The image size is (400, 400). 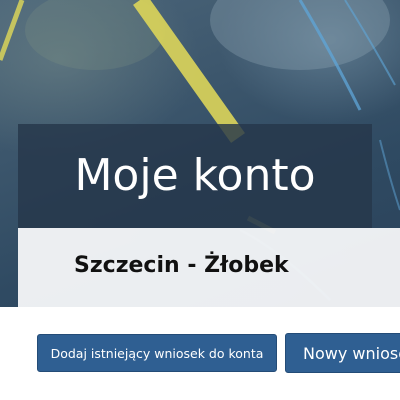 What do you see at coordinates (181, 265) in the screenshot?
I see `institution-name: Szczecin - Żłobek` at bounding box center [181, 265].